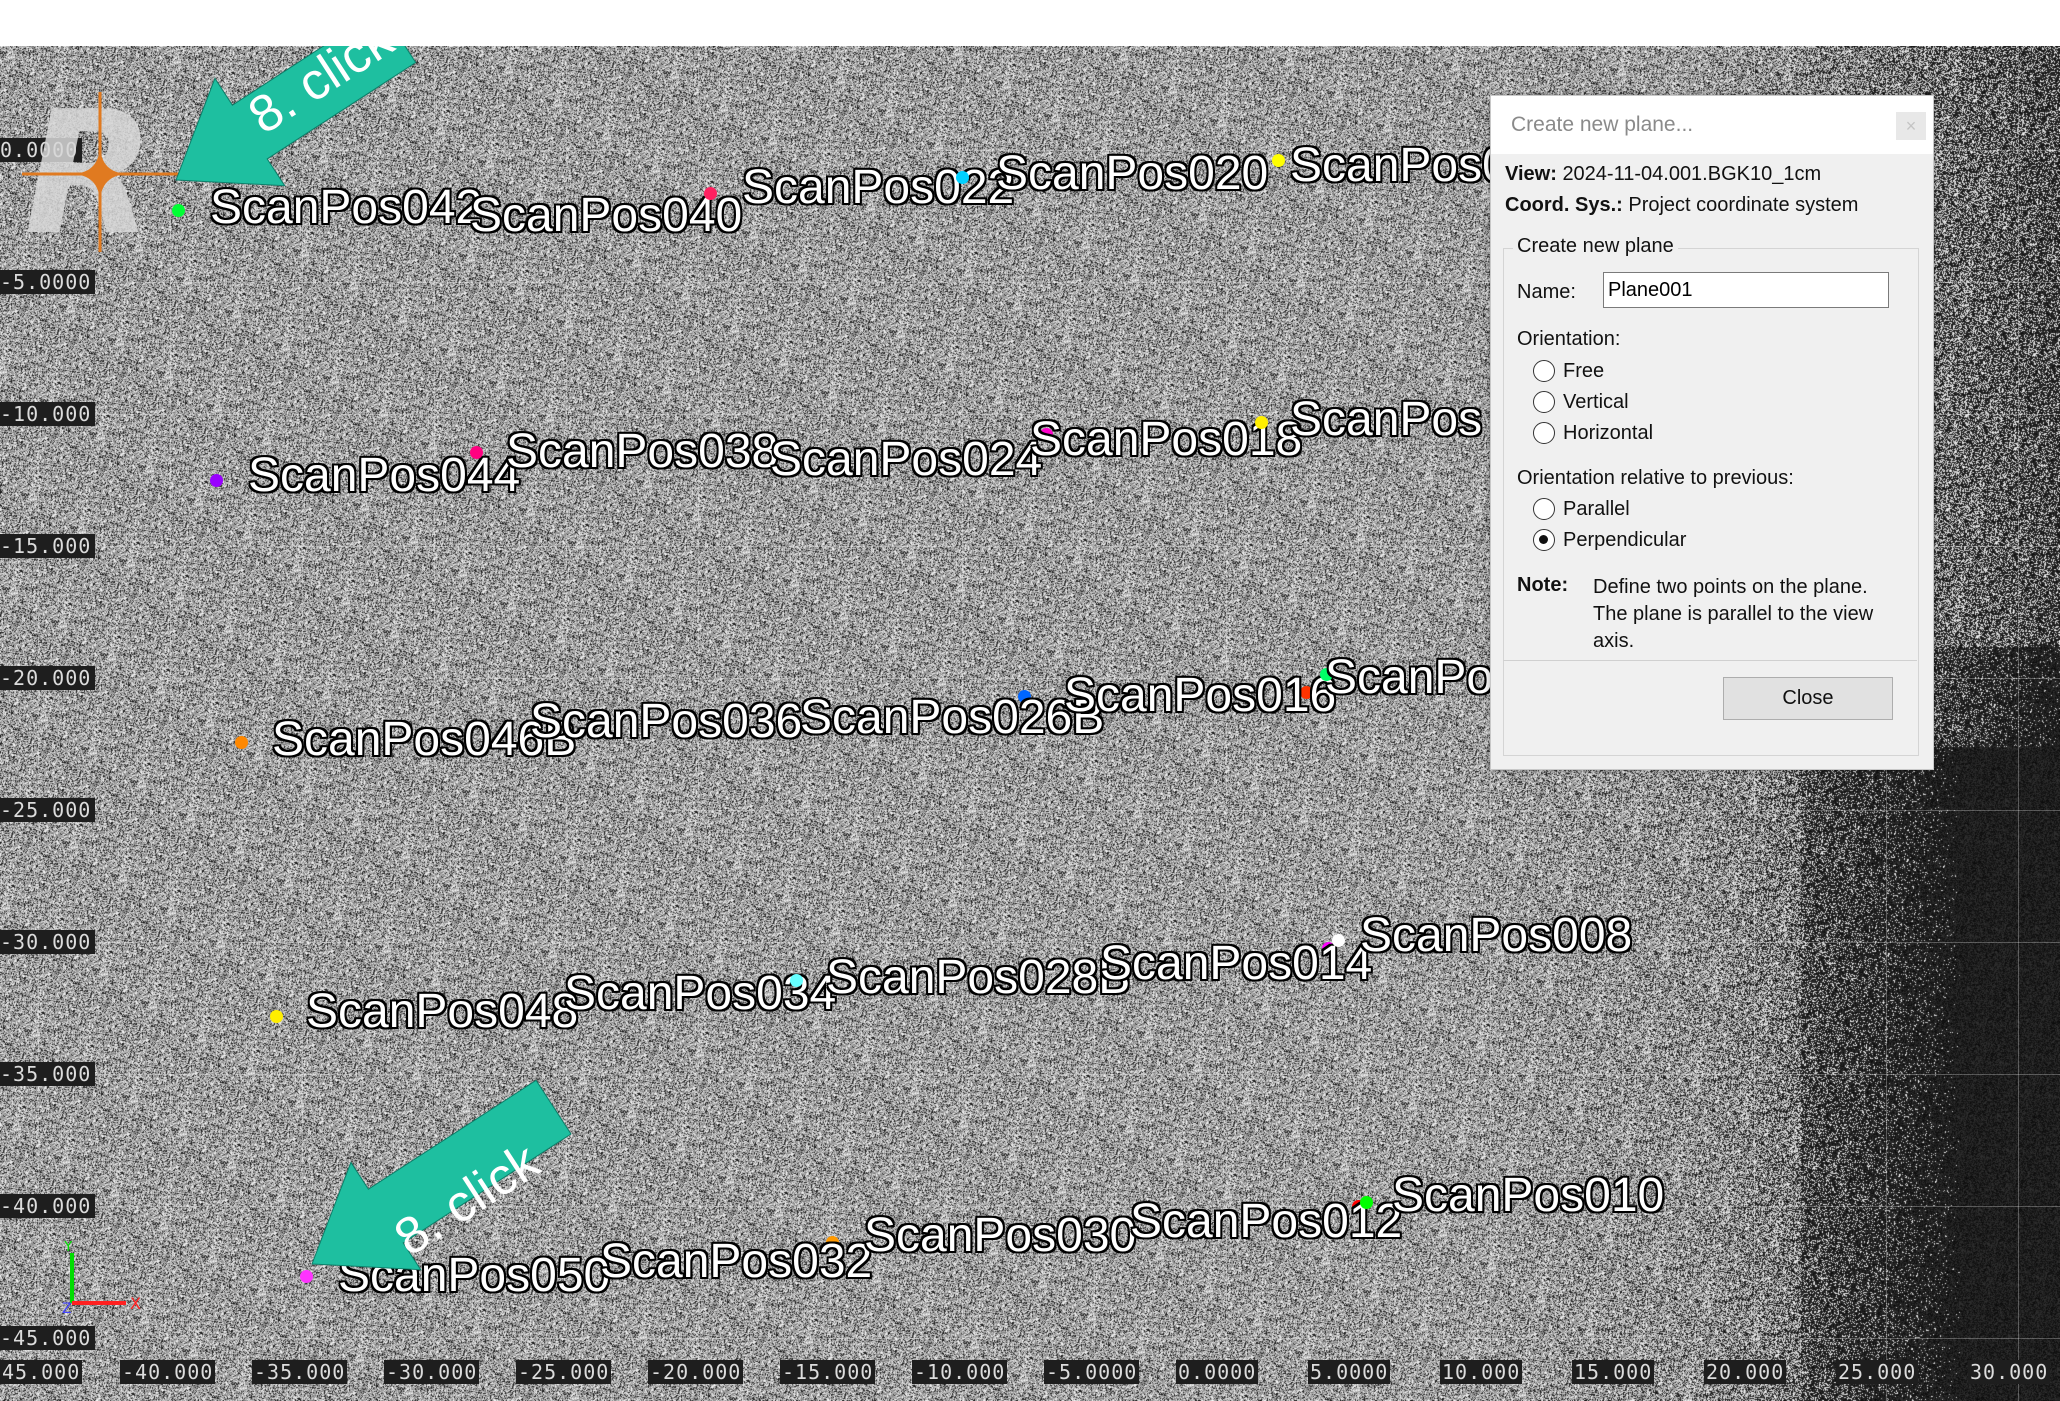 Image resolution: width=2060 pixels, height=1401 pixels. What do you see at coordinates (1543, 585) in the screenshot?
I see `note-label: Note:` at bounding box center [1543, 585].